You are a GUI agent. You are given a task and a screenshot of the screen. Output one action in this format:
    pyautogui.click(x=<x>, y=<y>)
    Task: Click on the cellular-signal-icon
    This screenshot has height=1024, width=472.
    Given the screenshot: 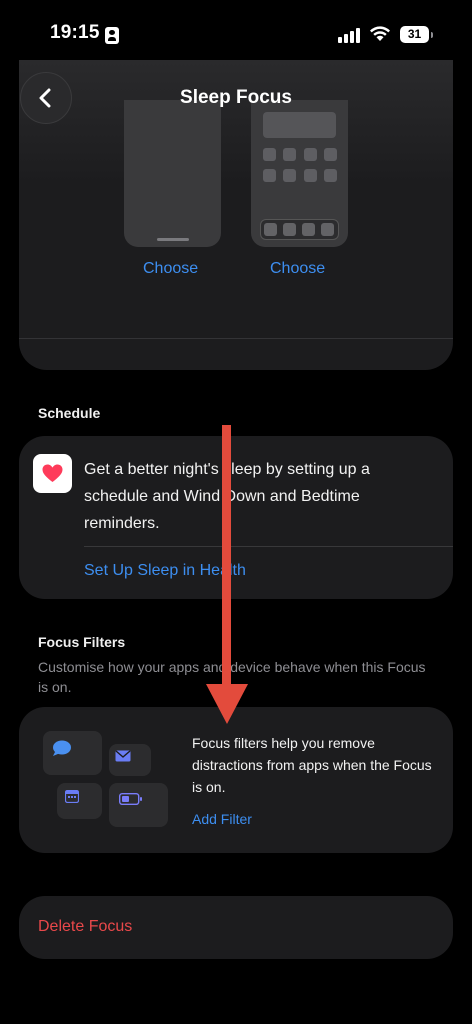 What is the action you would take?
    pyautogui.click(x=349, y=35)
    